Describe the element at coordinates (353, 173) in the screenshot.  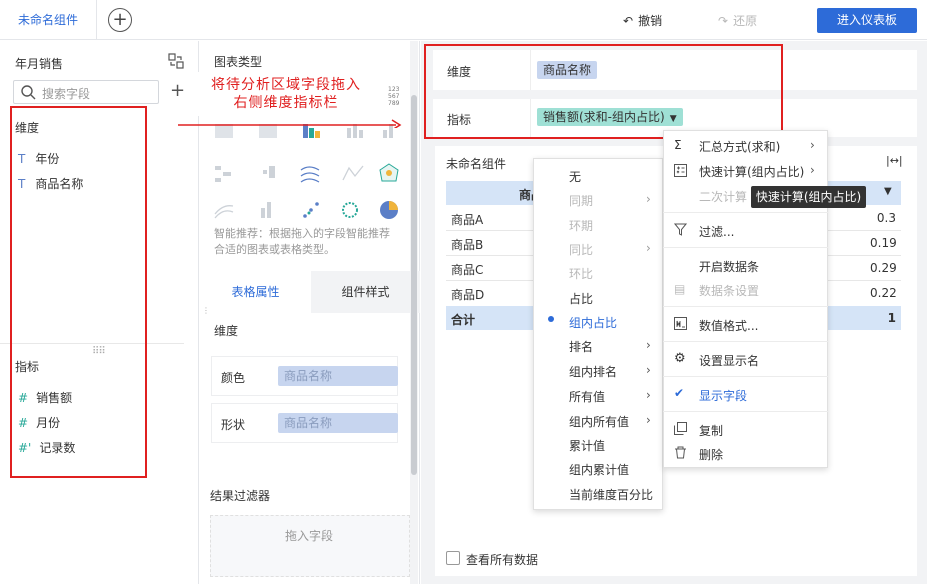
I see `radar-line-icon` at that location.